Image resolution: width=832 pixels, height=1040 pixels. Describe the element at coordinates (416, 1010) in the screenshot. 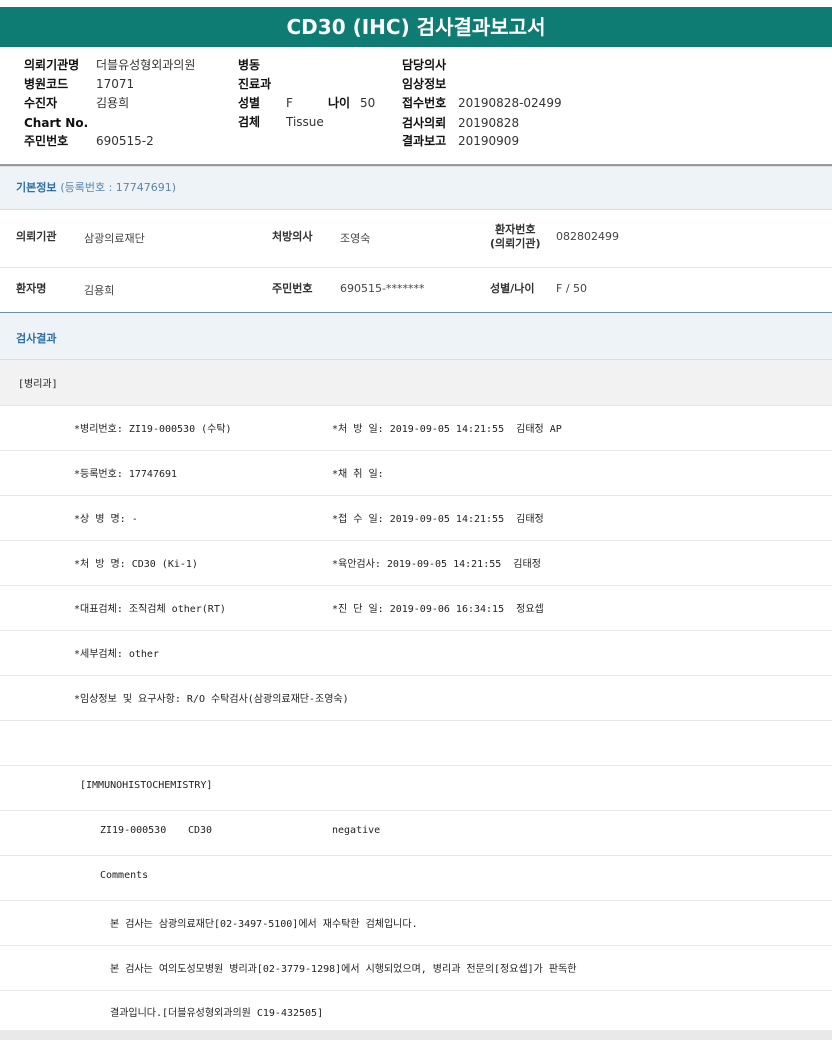

I see `comment-line: 결과입니다.[더블유성형외과의원 C19-432505]` at that location.